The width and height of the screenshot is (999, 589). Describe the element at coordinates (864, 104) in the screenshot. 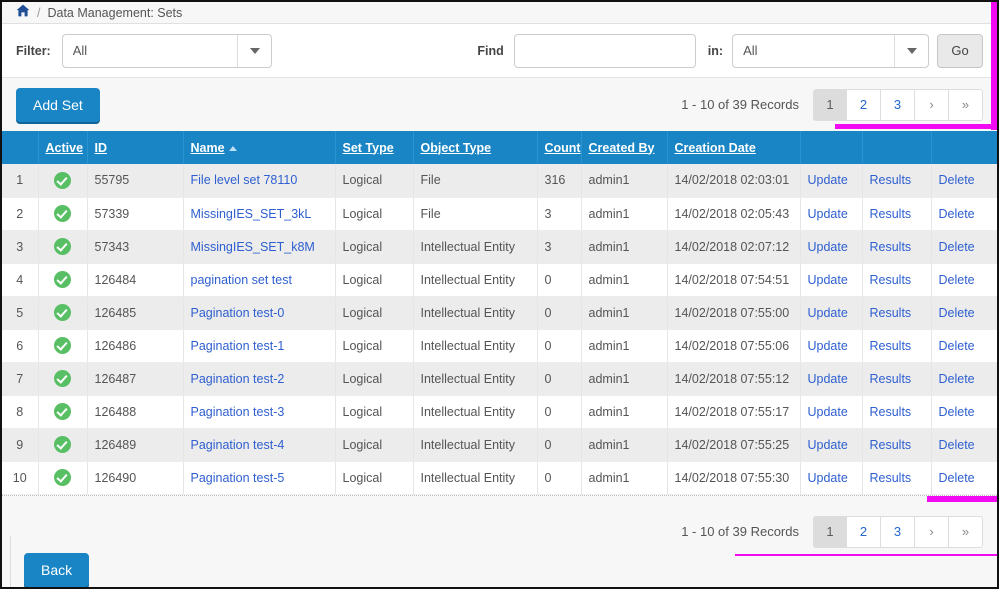

I see `pager-page-2: 2` at that location.